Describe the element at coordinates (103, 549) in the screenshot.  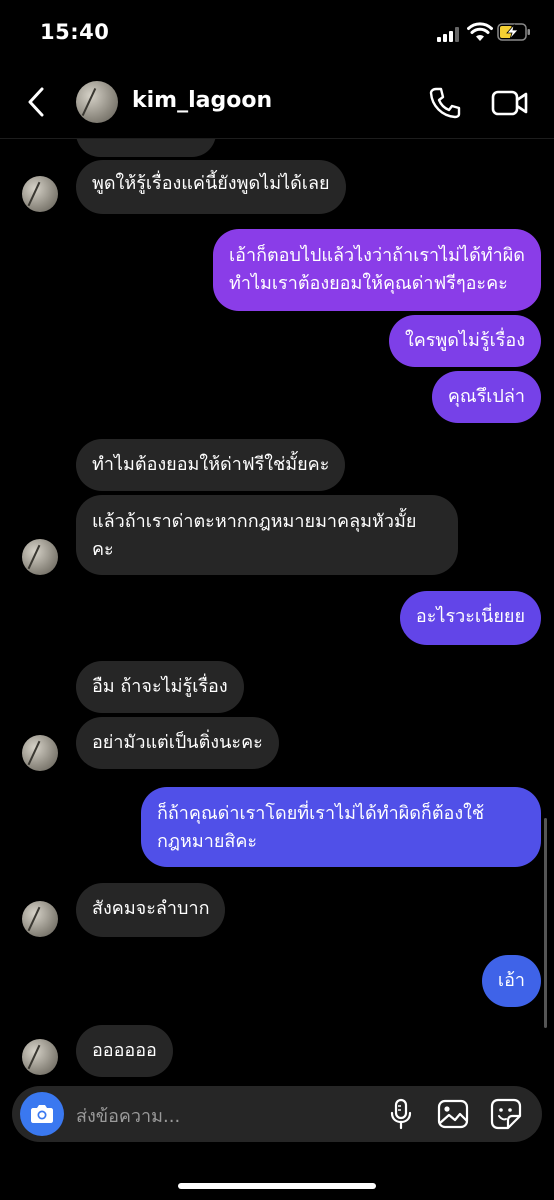
I see `incoming-message-line: คะ` at that location.